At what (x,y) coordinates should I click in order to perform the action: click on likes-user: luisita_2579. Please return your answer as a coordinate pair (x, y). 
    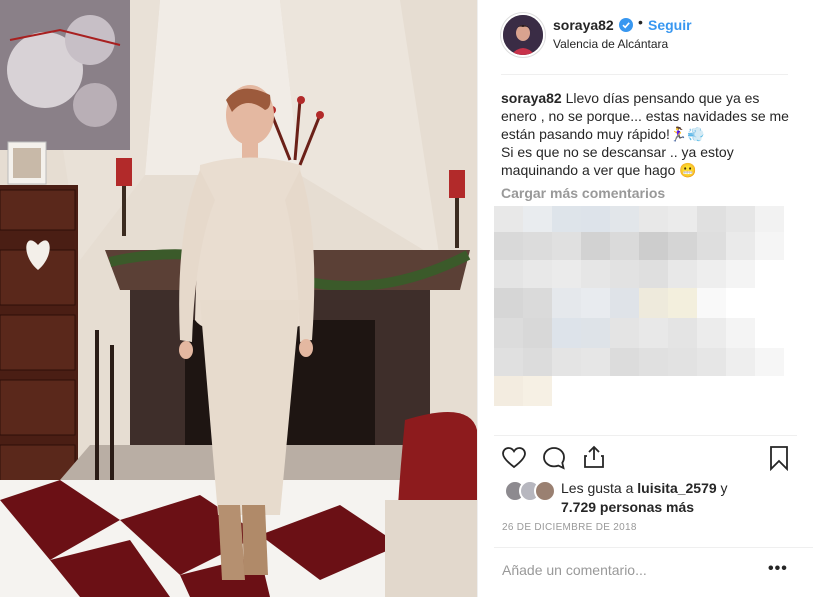
    Looking at the image, I should click on (676, 488).